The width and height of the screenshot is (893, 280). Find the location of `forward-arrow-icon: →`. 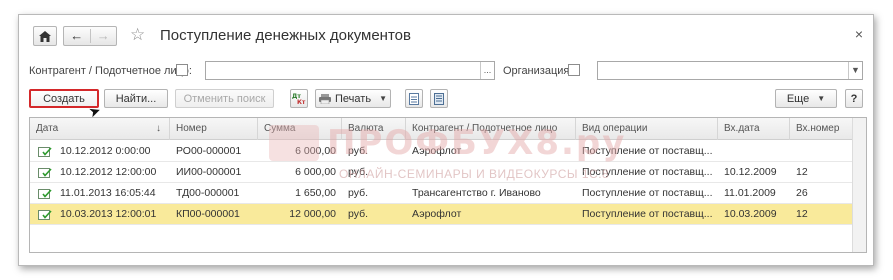

forward-arrow-icon: → is located at coordinates (104, 36).